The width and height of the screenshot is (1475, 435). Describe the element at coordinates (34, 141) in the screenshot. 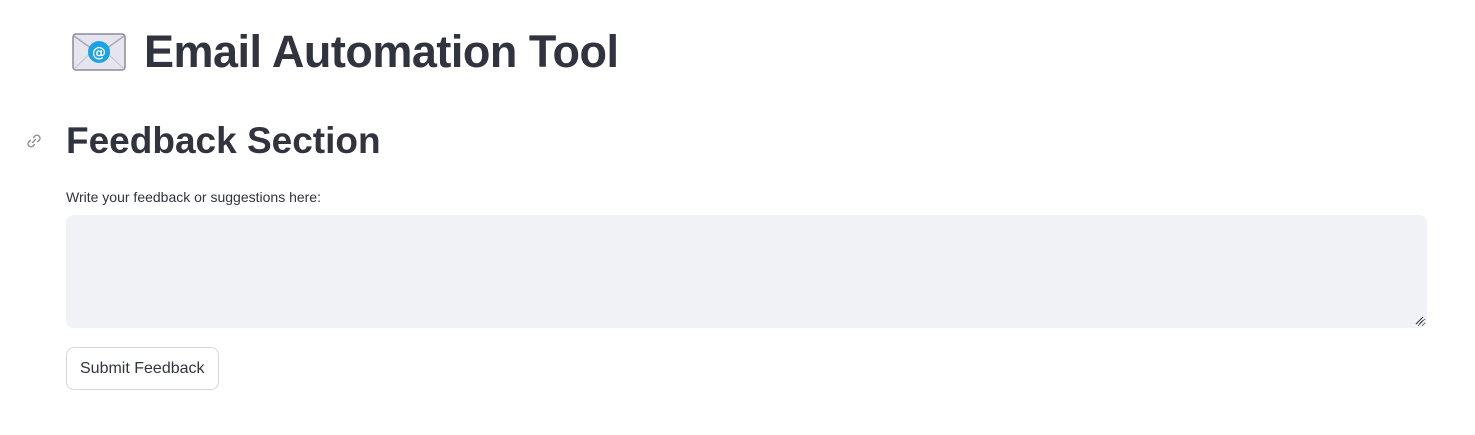

I see `link-icon` at that location.